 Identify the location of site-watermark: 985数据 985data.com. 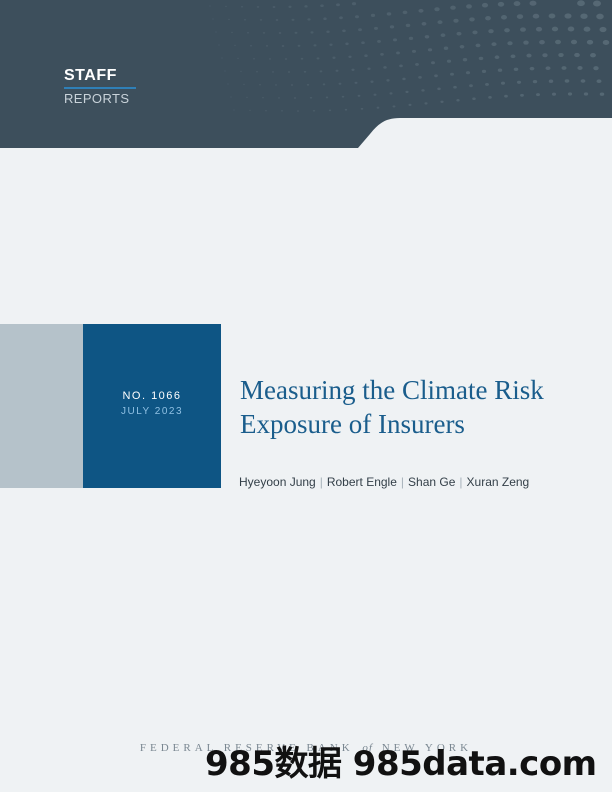
(401, 764).